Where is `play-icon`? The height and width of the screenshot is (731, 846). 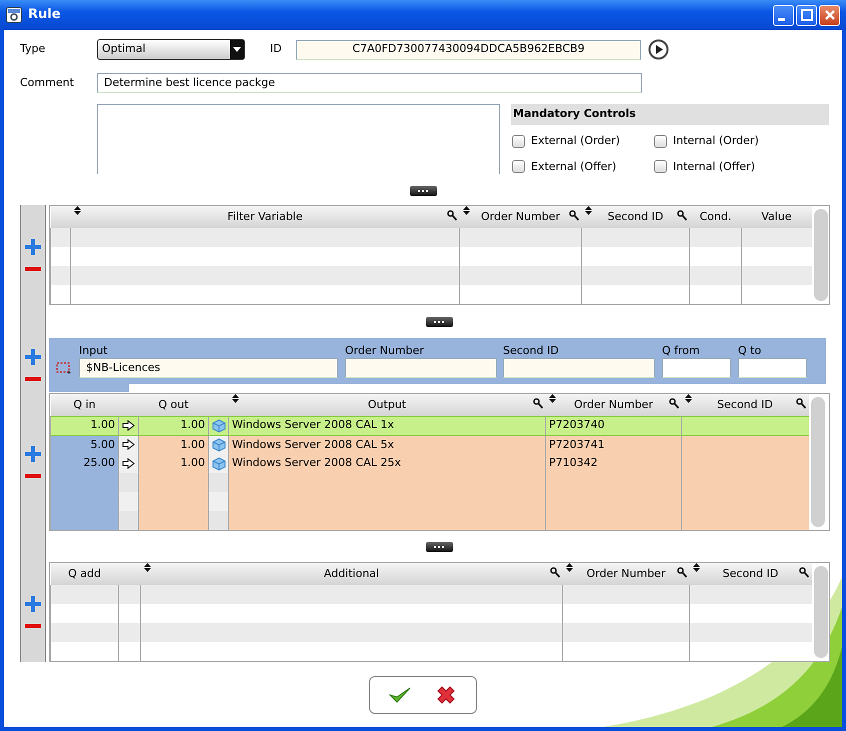
play-icon is located at coordinates (658, 49).